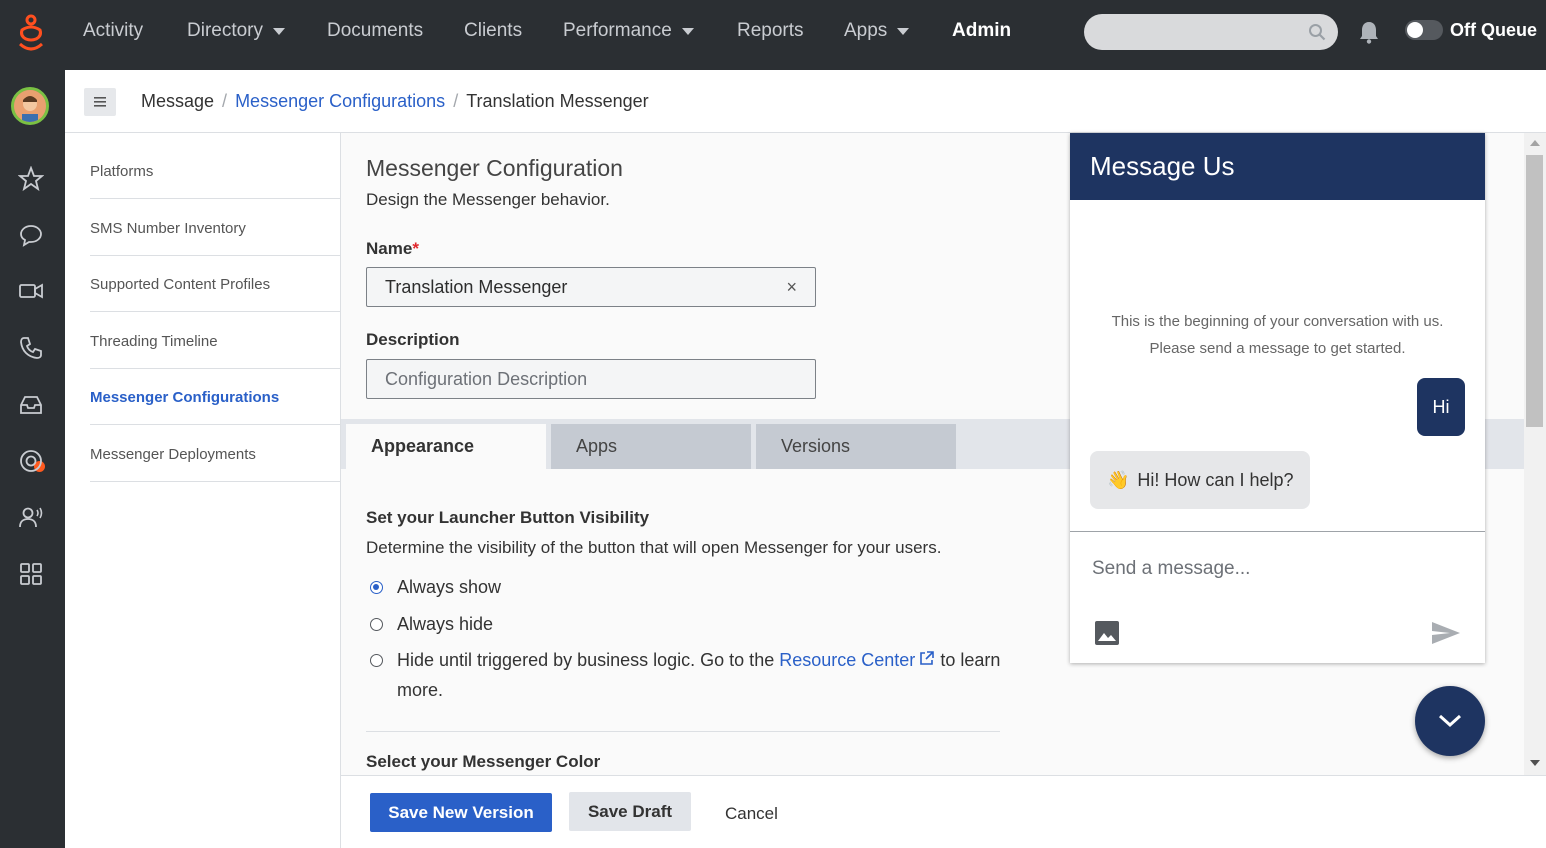  What do you see at coordinates (392, 248) in the screenshot?
I see `name-label: Name*` at bounding box center [392, 248].